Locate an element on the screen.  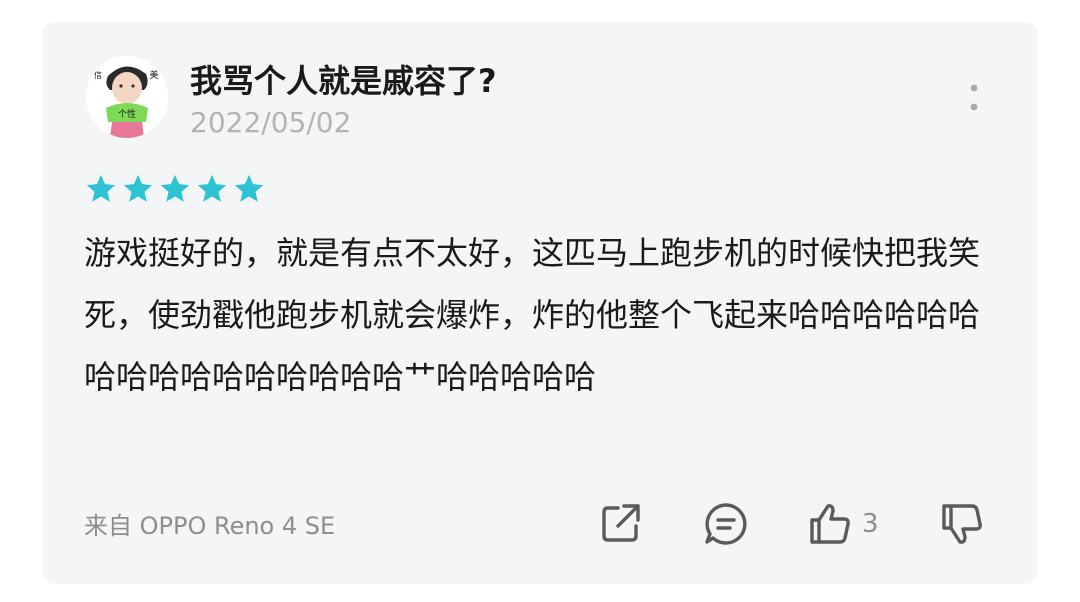
review-date: 2022/05/02 is located at coordinates (271, 122).